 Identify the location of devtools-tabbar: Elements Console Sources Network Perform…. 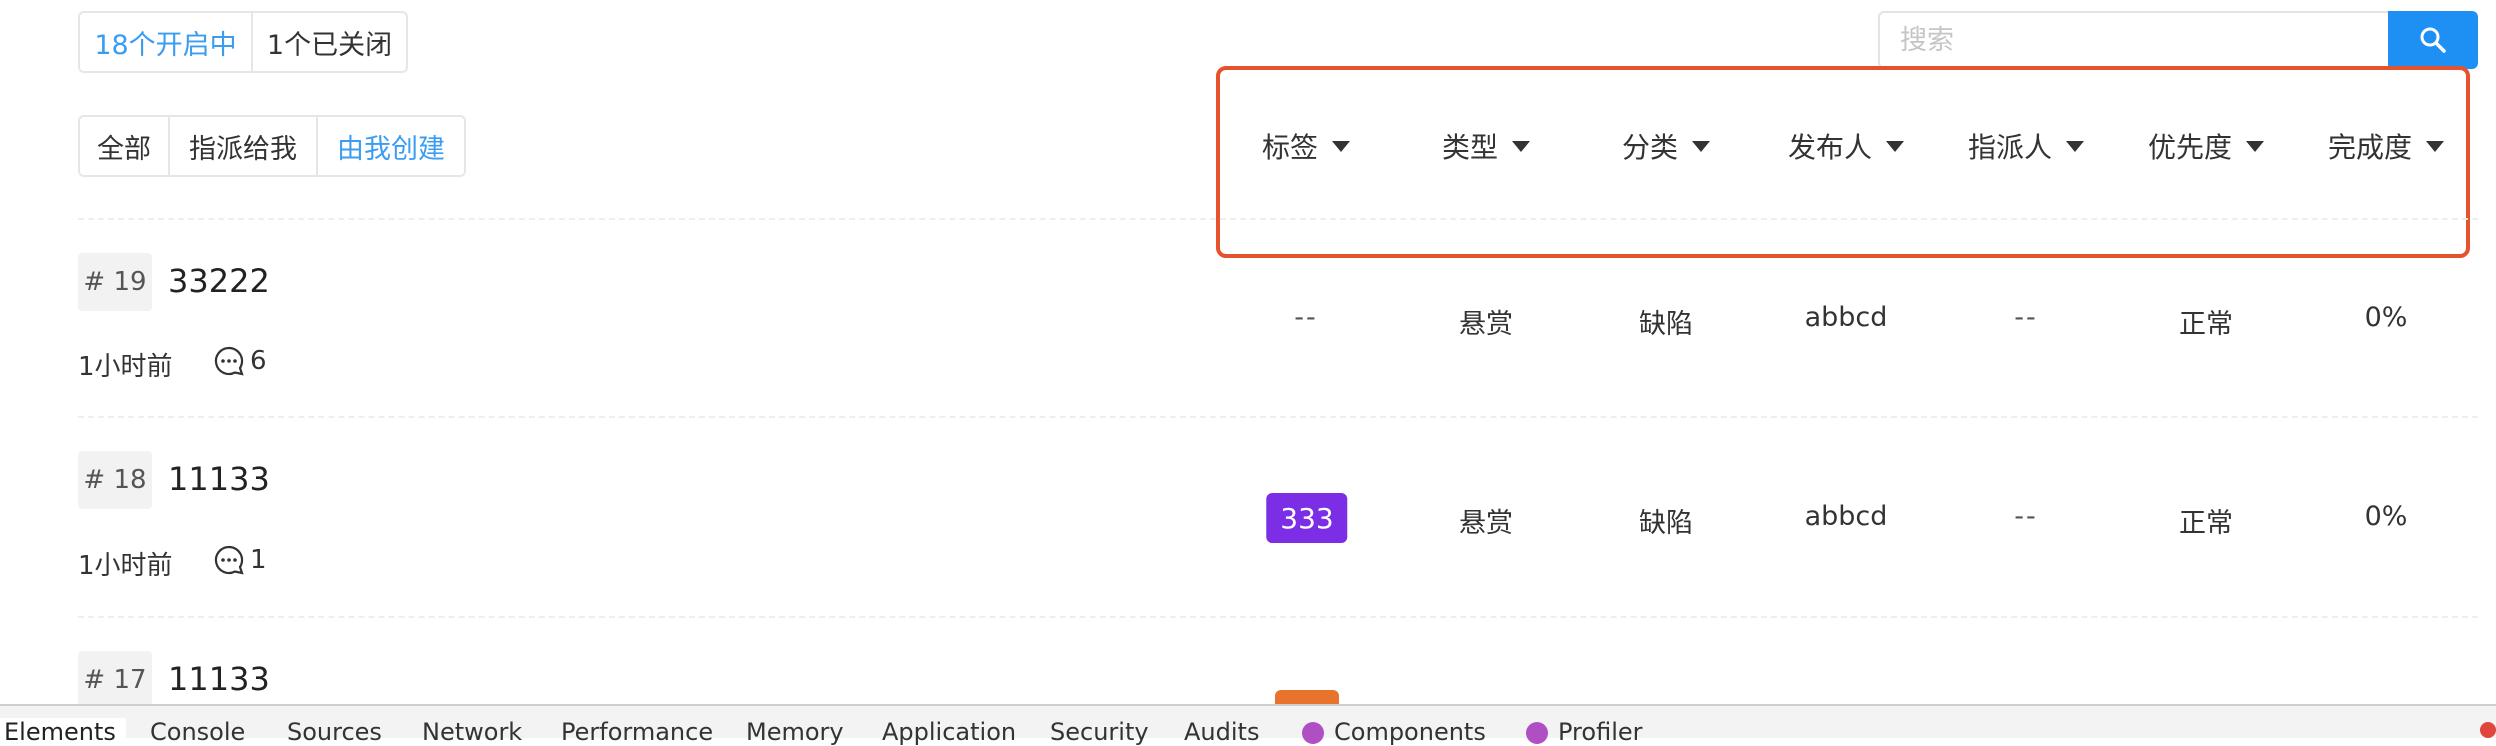
(1248, 725).